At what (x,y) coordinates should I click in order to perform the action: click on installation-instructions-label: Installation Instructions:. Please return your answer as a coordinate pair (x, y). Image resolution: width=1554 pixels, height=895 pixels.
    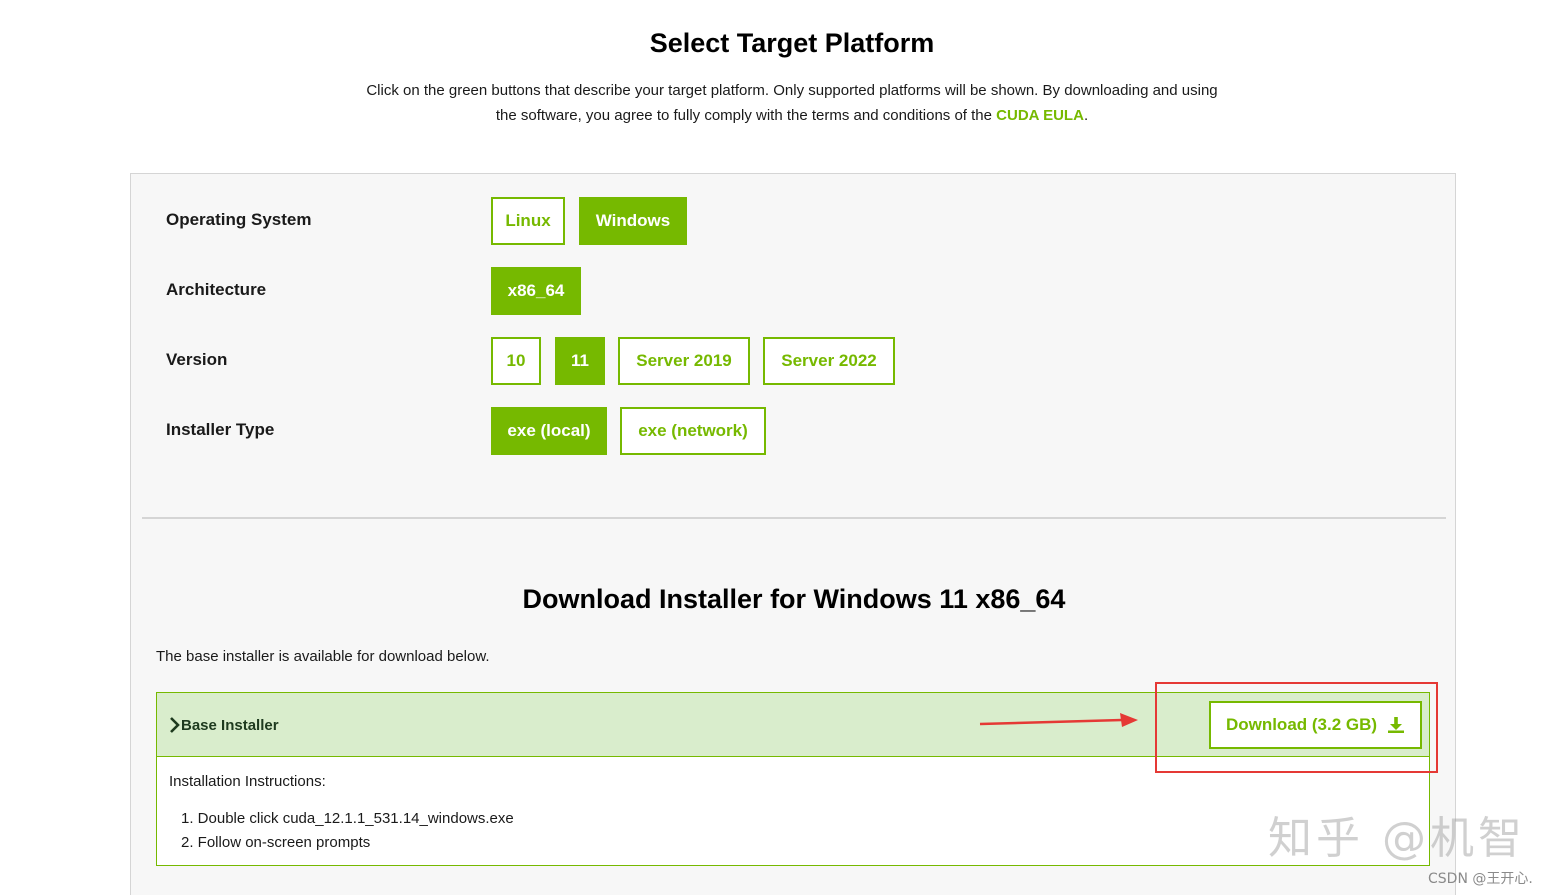
    Looking at the image, I should click on (247, 781).